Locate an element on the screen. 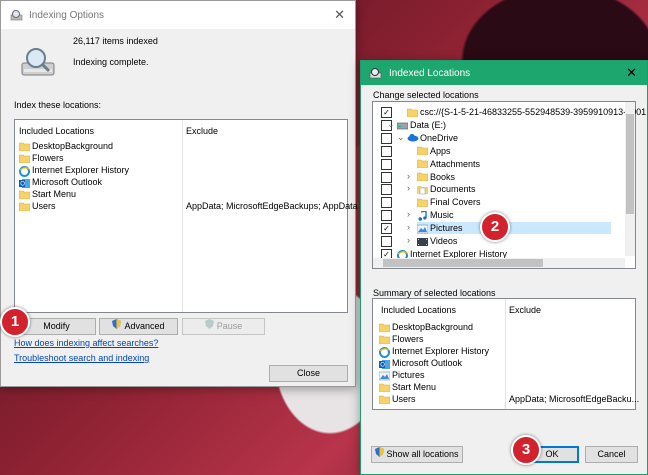 The width and height of the screenshot is (648, 475). location-row: Flowers is located at coordinates (41, 158).